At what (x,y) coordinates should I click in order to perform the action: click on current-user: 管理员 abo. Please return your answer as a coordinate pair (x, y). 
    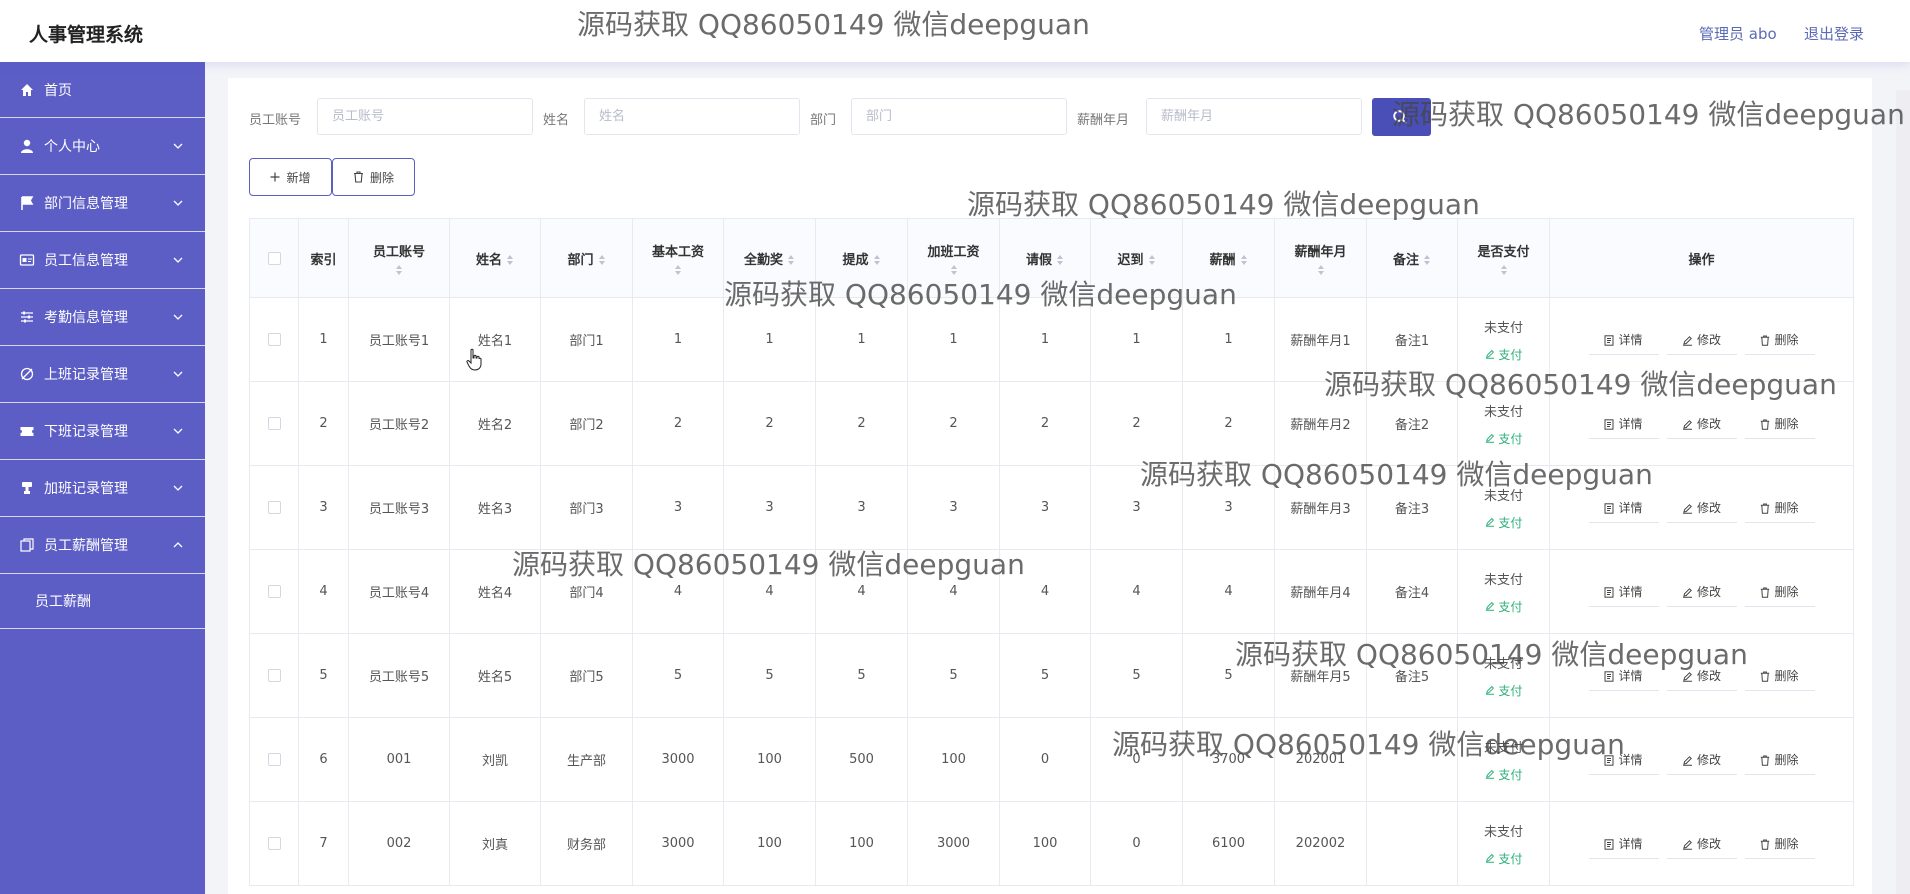
    Looking at the image, I should click on (1738, 33).